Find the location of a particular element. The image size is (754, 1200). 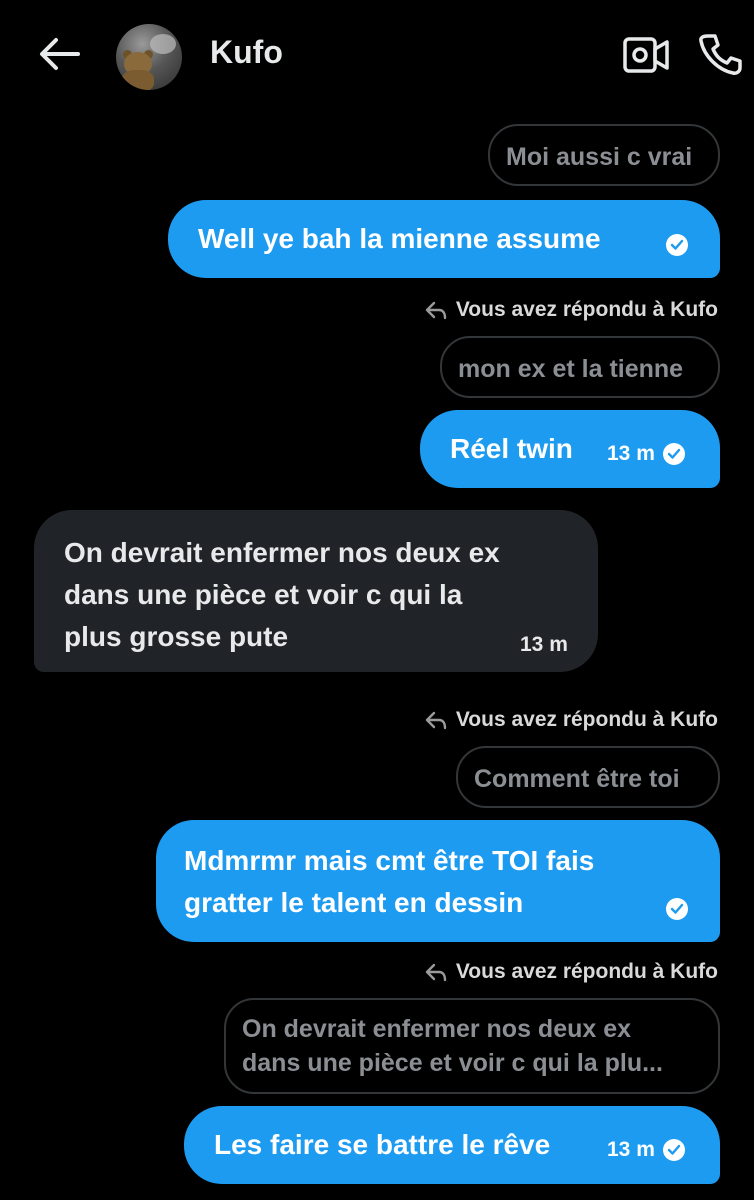

video-call-button is located at coordinates (646, 55).